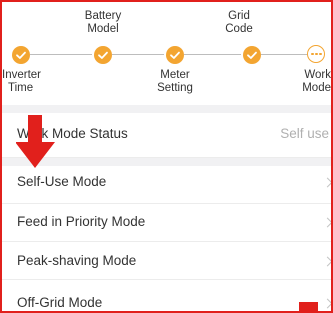 The image size is (333, 313). Describe the element at coordinates (21, 55) in the screenshot. I see `step-inverter-time-check-icon` at that location.